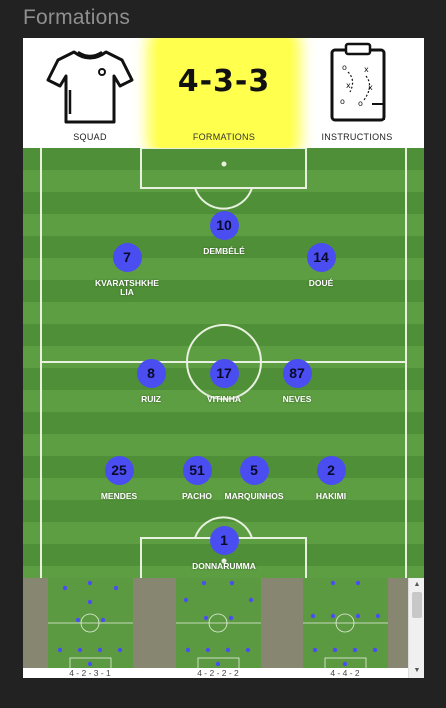 This screenshot has width=446, height=708. I want to click on player-number: 5, so click(254, 470).